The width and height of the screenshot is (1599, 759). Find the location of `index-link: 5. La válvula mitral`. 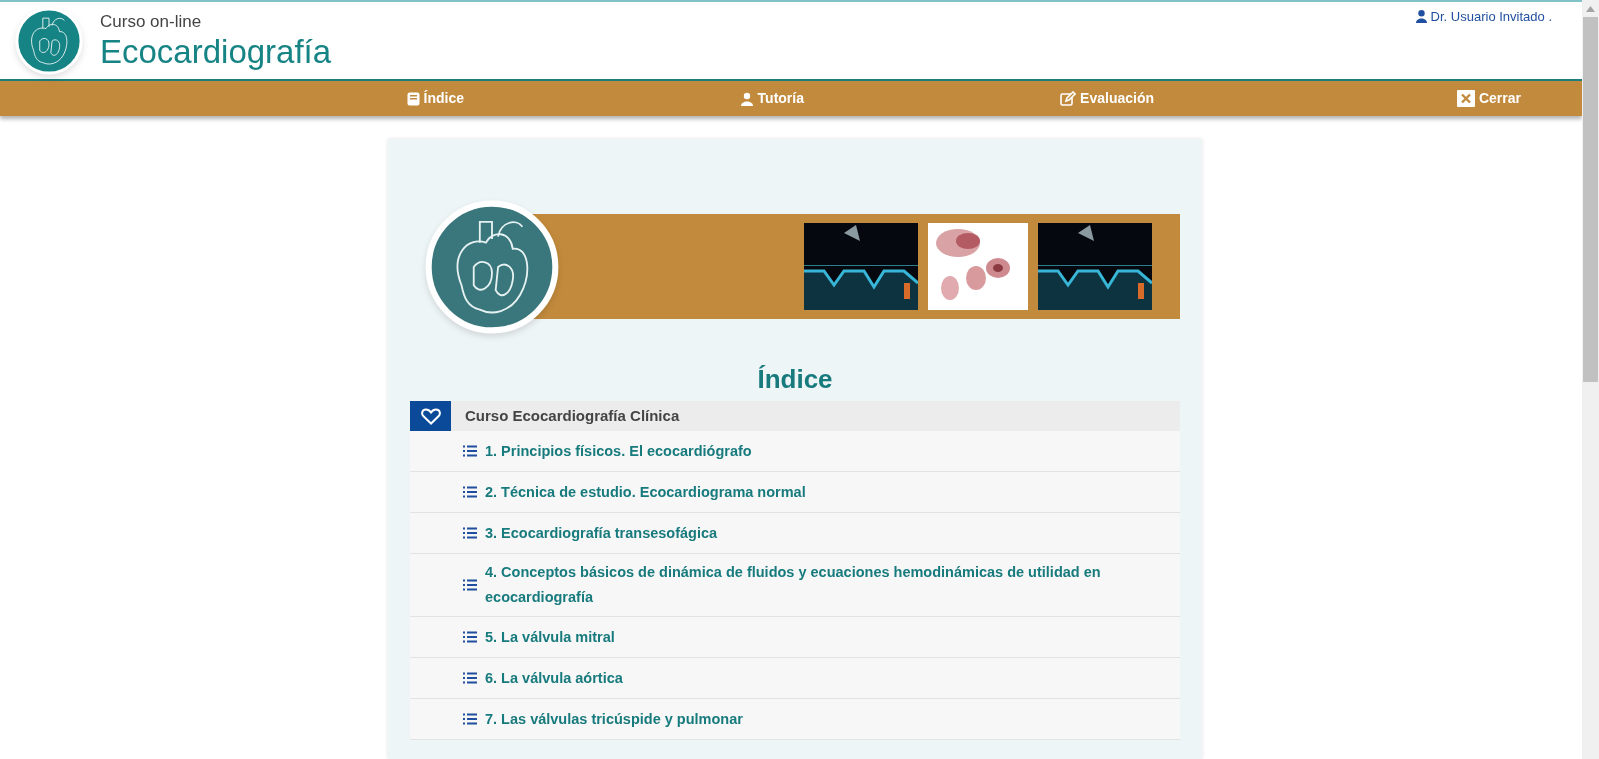

index-link: 5. La válvula mitral is located at coordinates (550, 637).